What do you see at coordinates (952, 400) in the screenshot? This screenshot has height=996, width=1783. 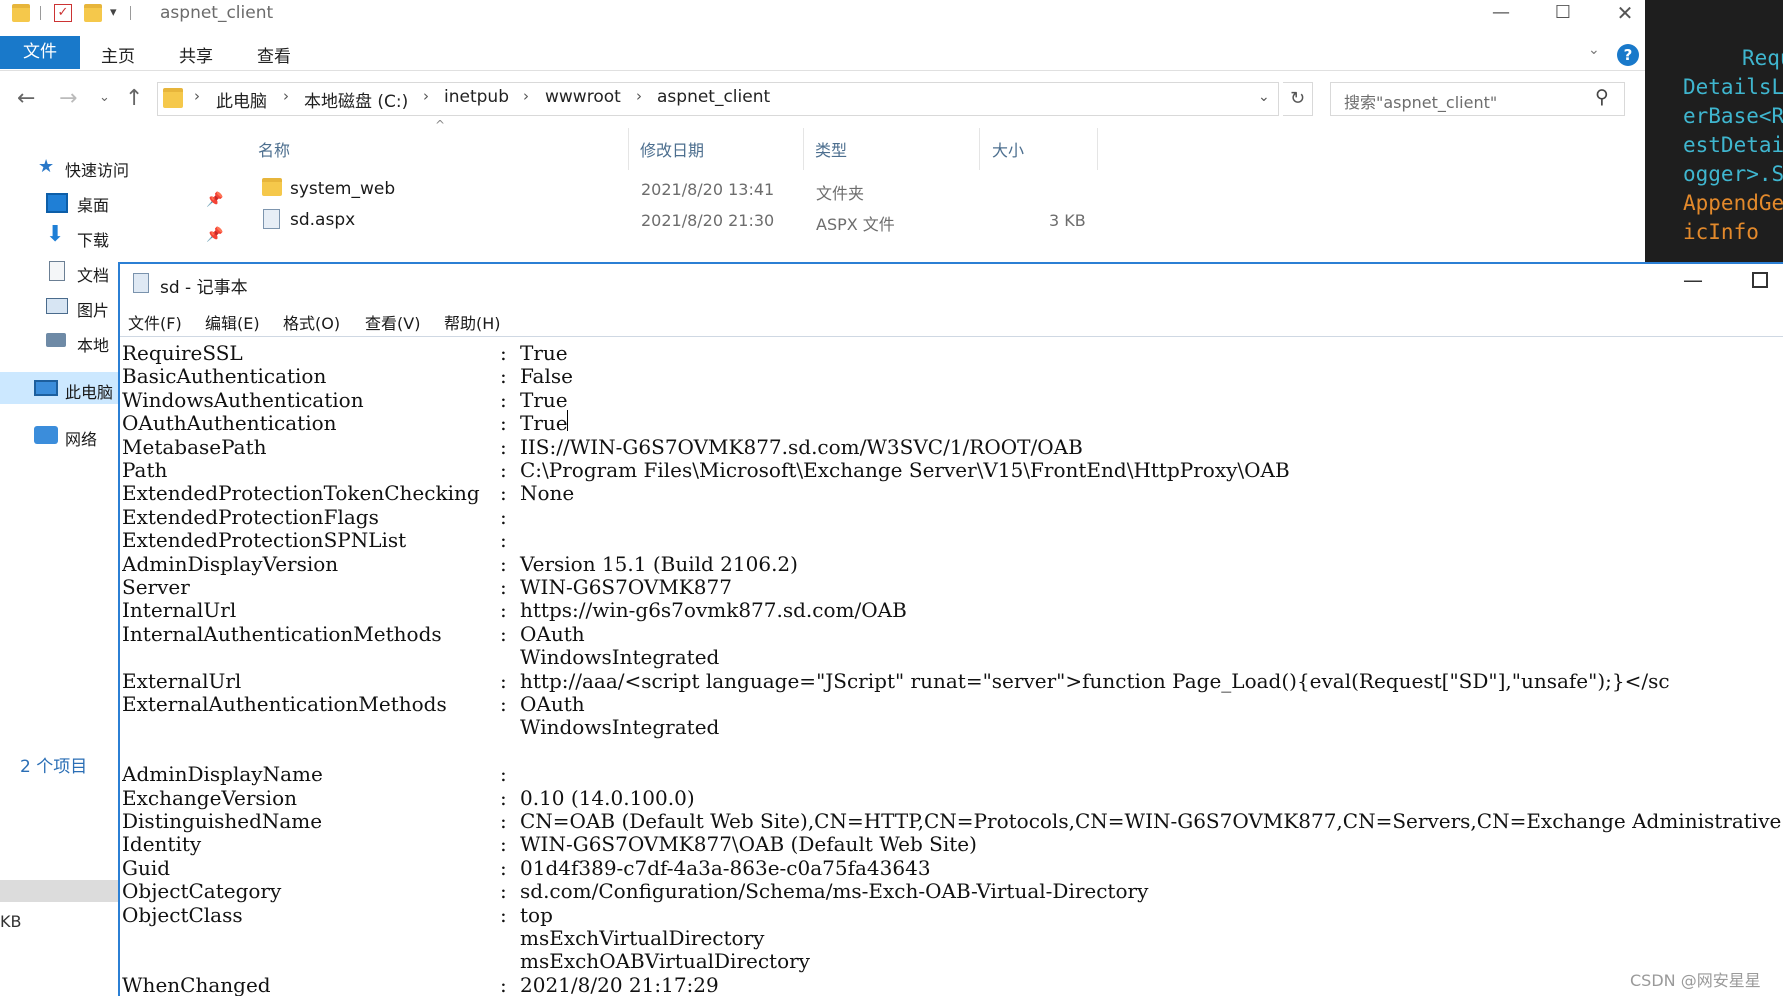 I see `text-line: WindowsAuthentication: True` at bounding box center [952, 400].